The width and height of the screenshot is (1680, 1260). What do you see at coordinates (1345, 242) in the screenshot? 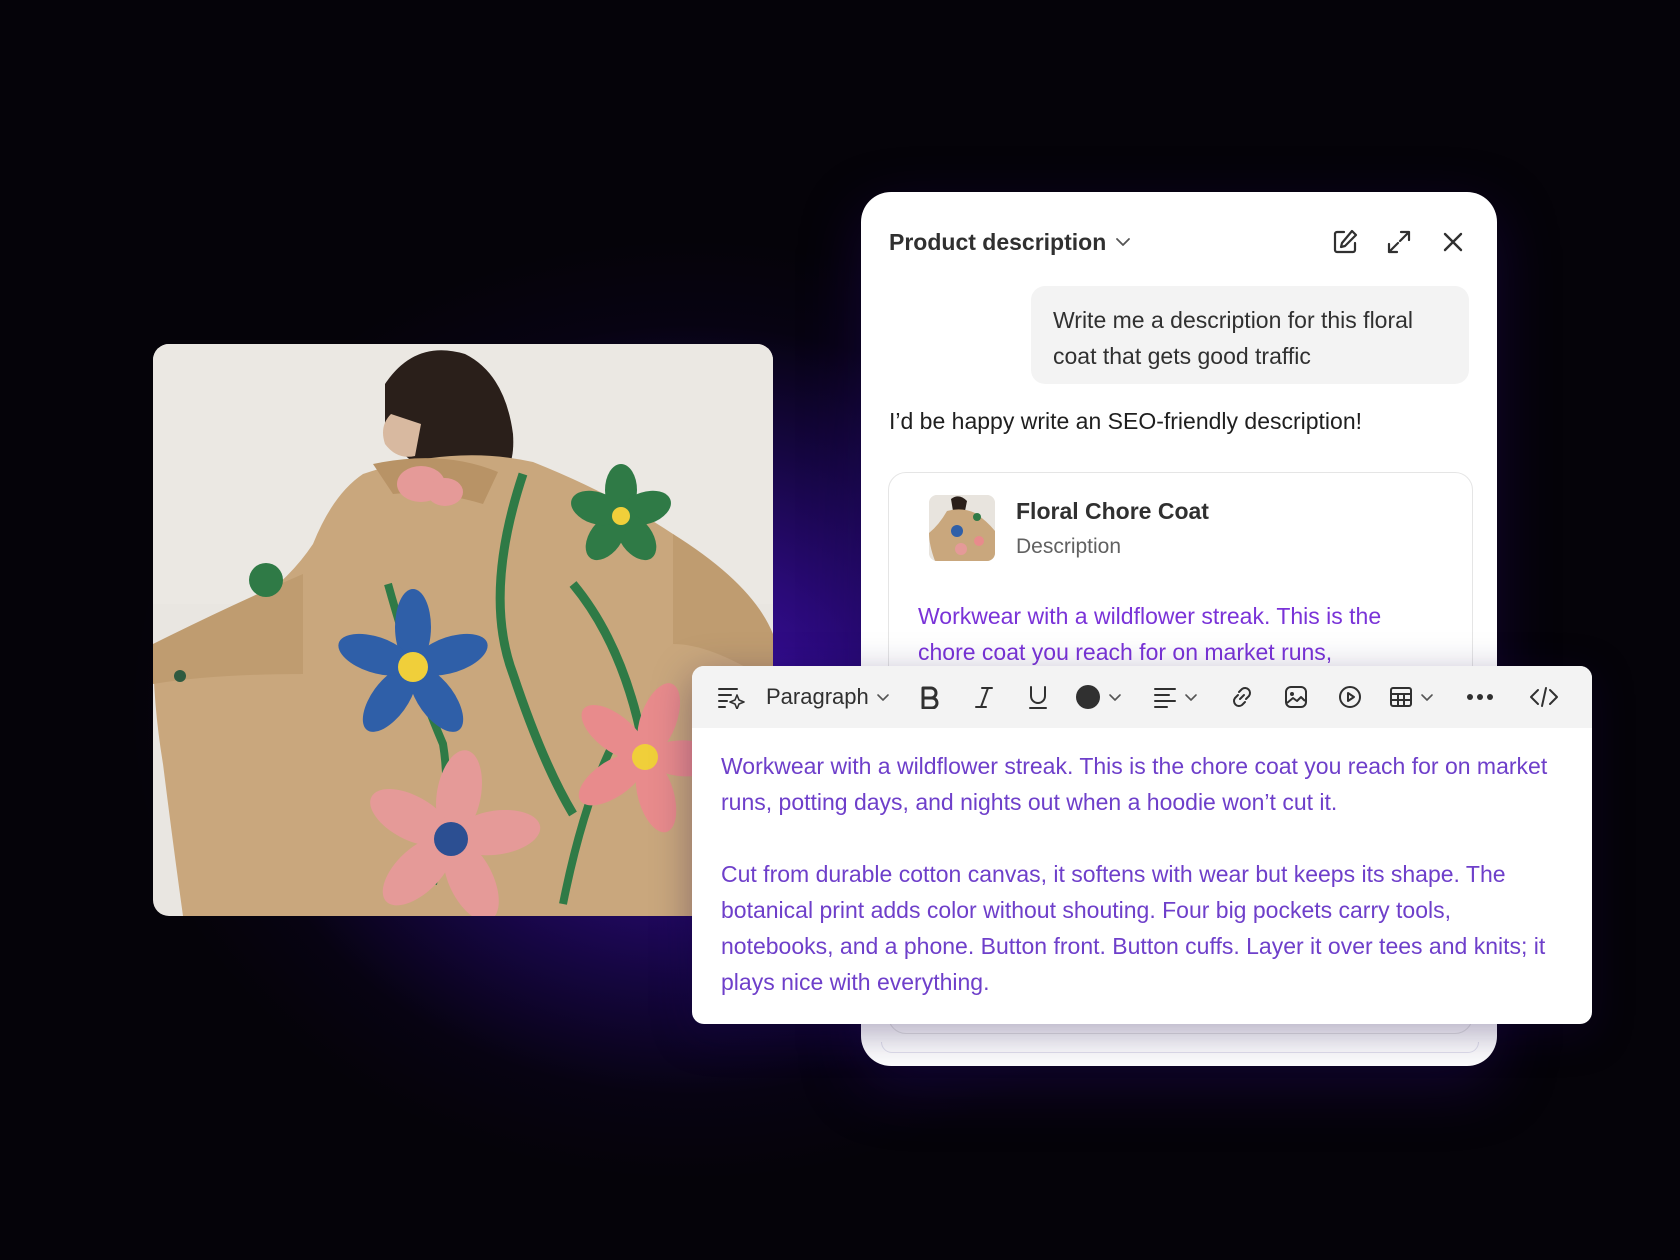
I see `edit-icon` at bounding box center [1345, 242].